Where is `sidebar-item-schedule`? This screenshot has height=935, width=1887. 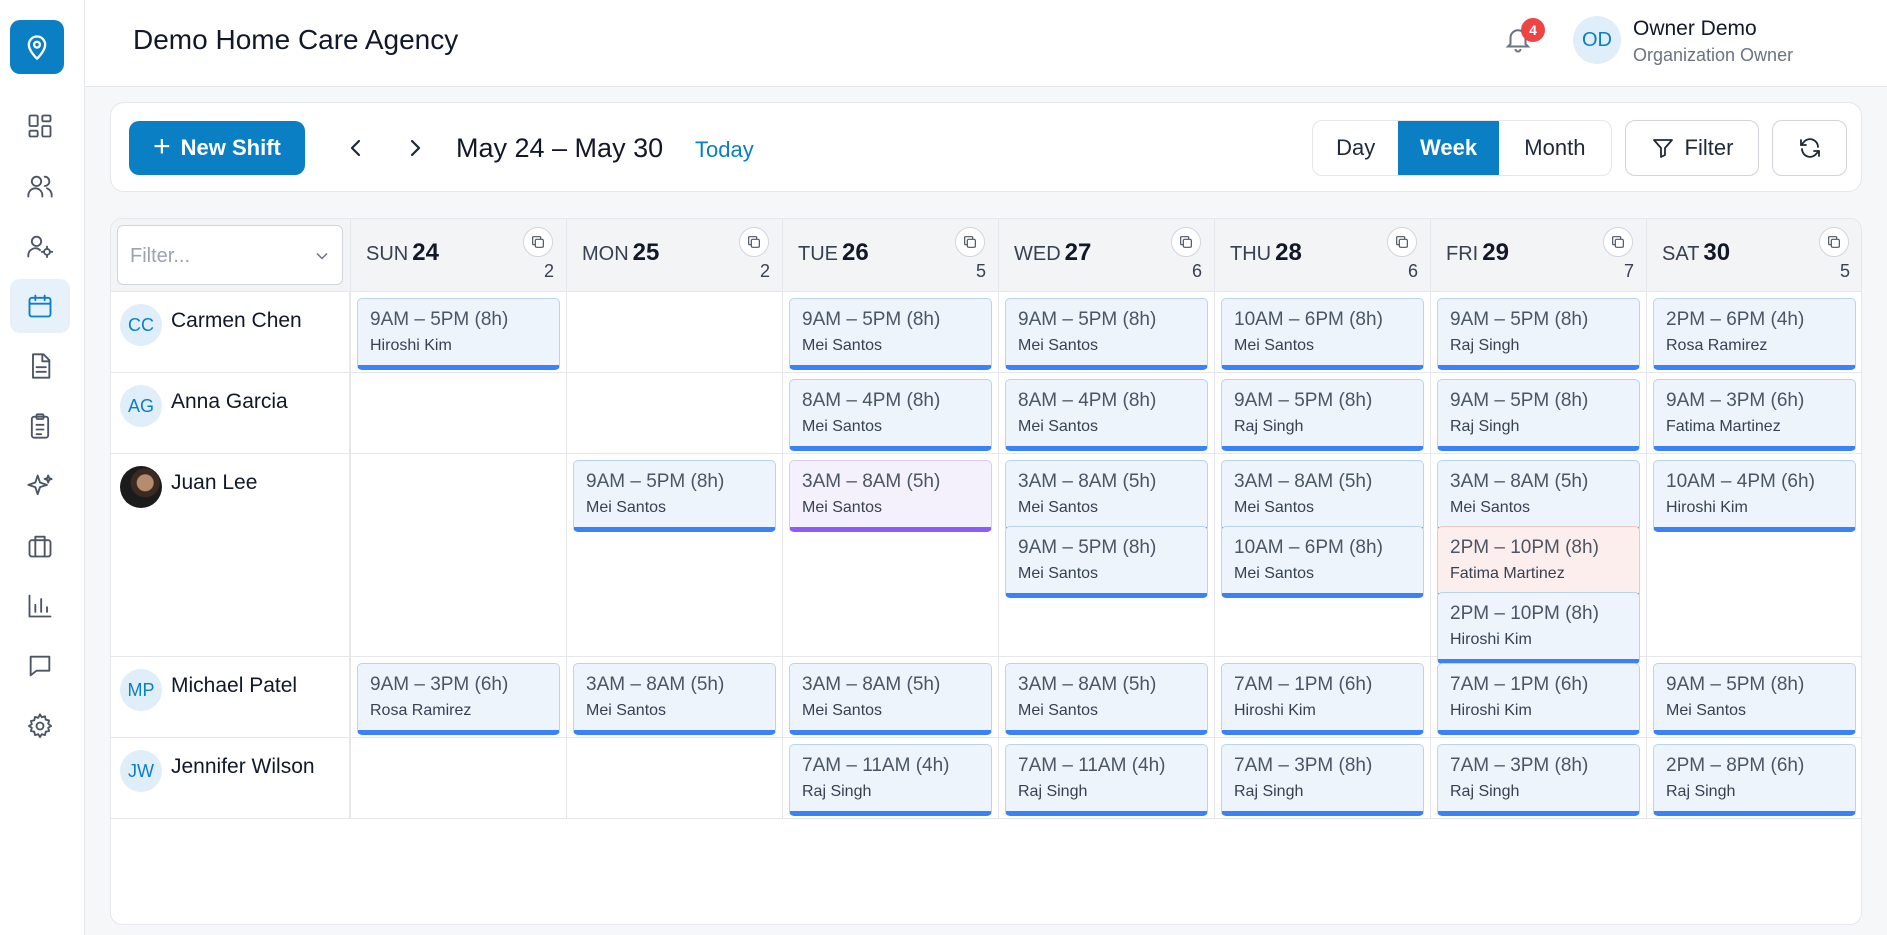
sidebar-item-schedule is located at coordinates (40, 306).